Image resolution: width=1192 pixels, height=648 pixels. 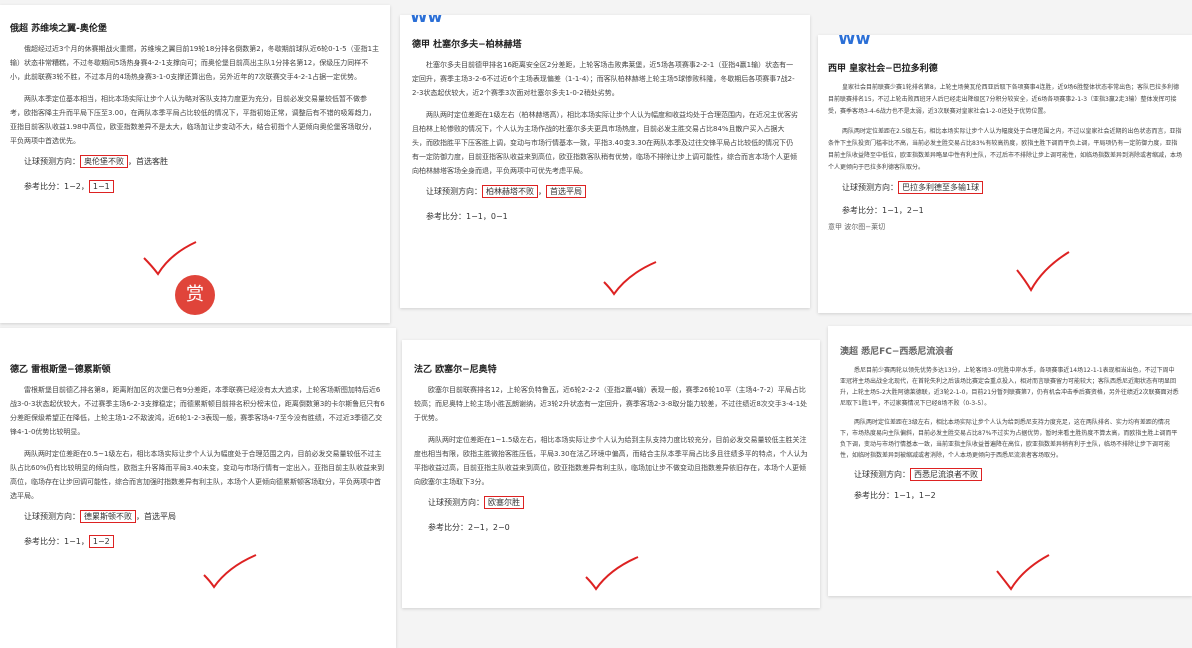 What do you see at coordinates (897, 352) in the screenshot?
I see `article-title: 澳超 悉尼FC−西悉尼流浪者` at bounding box center [897, 352].